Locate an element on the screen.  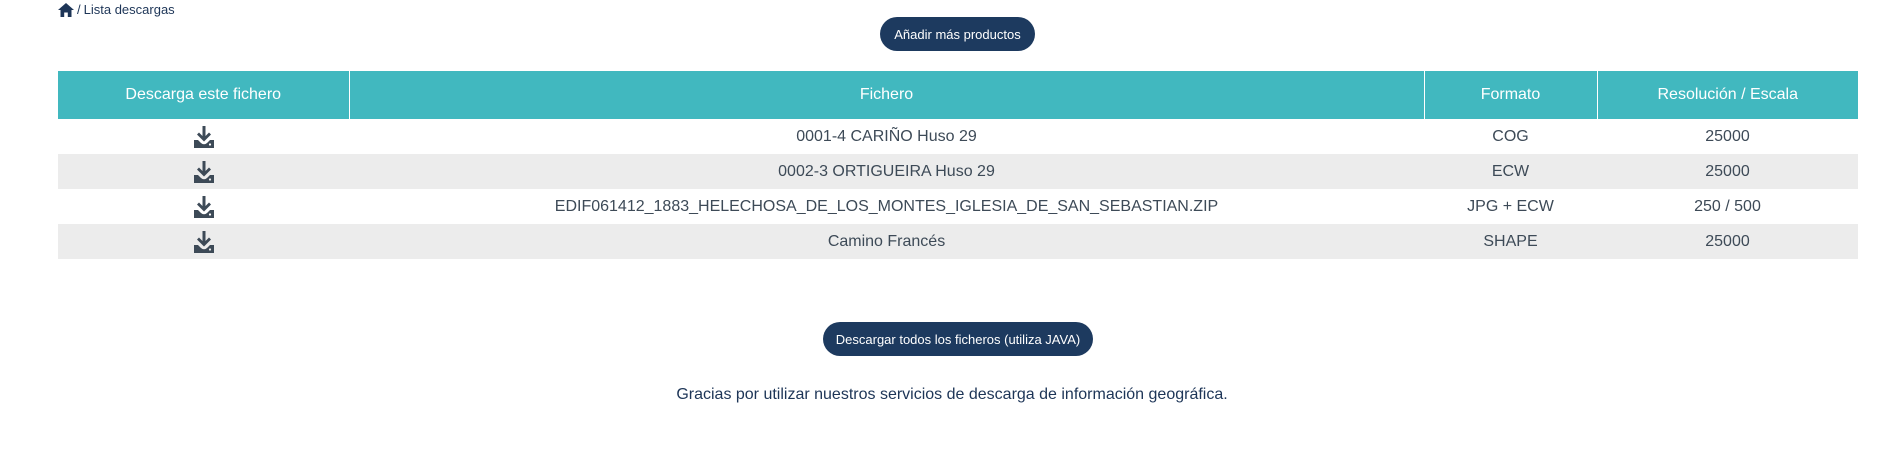
table-row: 0002-3 ORTIGUEIRA Huso 29 ECW 25000 is located at coordinates (958, 171).